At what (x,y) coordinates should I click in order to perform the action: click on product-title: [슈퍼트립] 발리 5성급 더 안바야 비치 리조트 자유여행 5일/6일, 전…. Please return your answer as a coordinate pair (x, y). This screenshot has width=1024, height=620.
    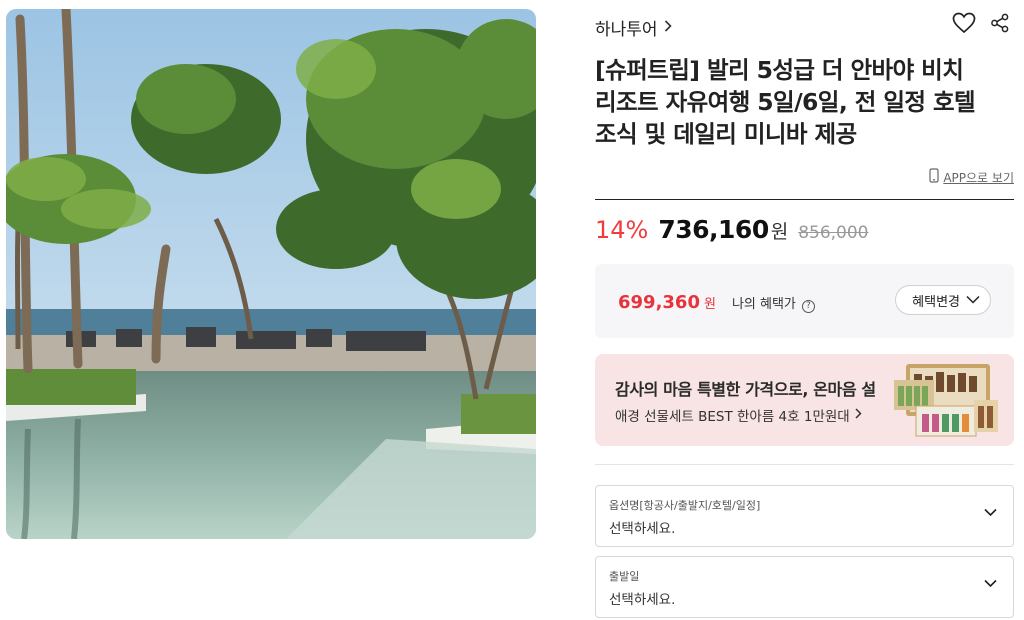
    Looking at the image, I should click on (785, 102).